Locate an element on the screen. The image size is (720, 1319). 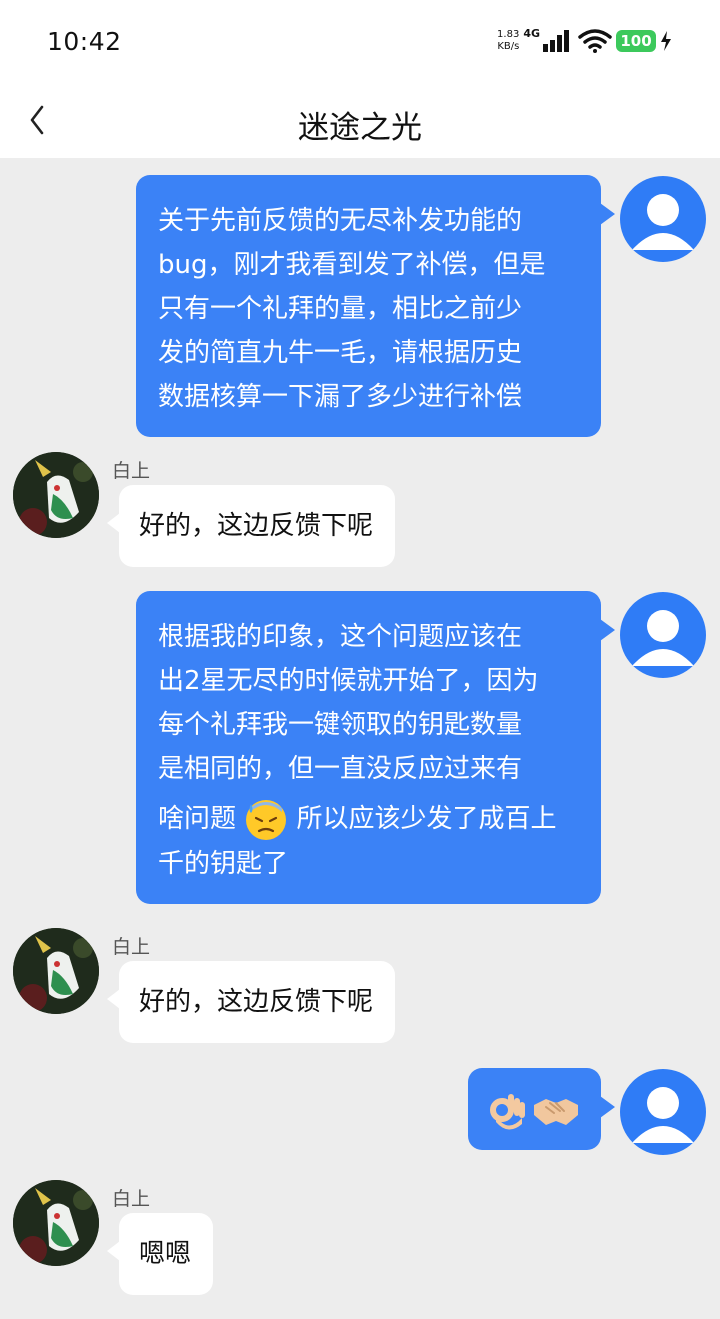
message-line: 每个礼拜我一键领取的钥匙数量 is located at coordinates (340, 725).